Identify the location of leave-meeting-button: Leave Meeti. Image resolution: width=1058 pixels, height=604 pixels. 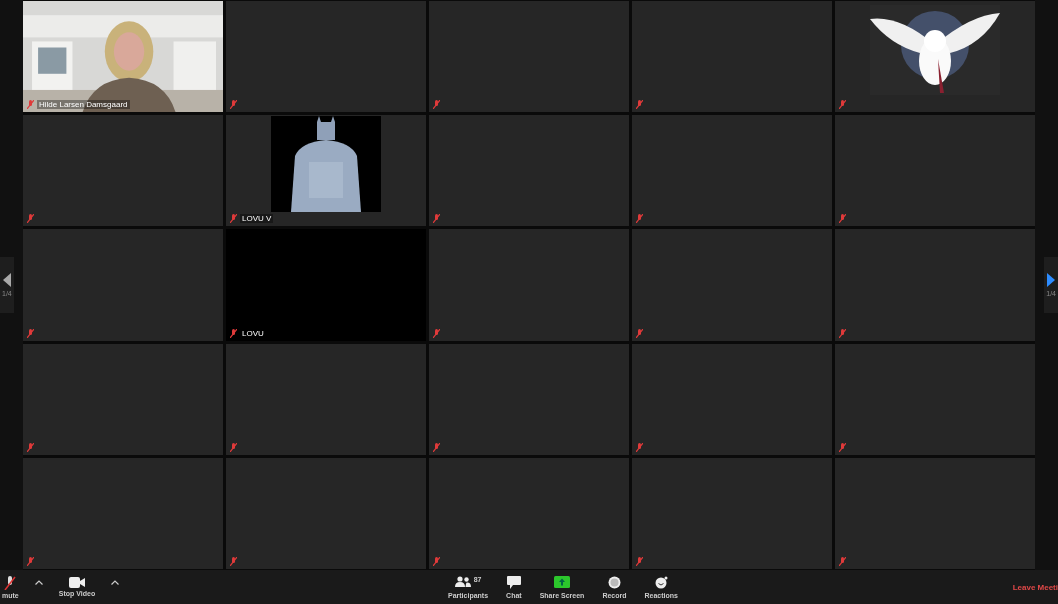
(1035, 587).